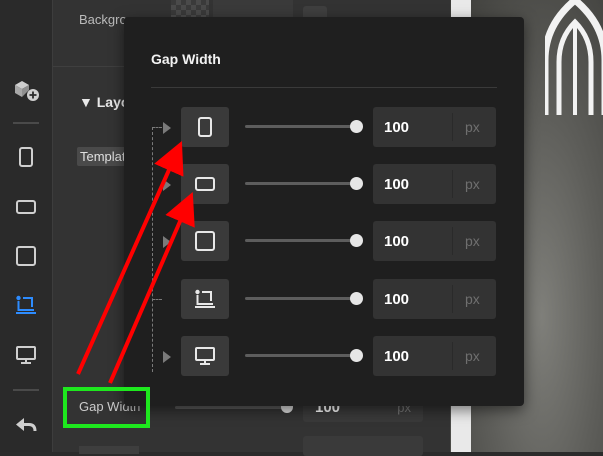 This screenshot has height=456, width=603. Describe the element at coordinates (103, 19) in the screenshot. I see `background-label: Backgro` at that location.